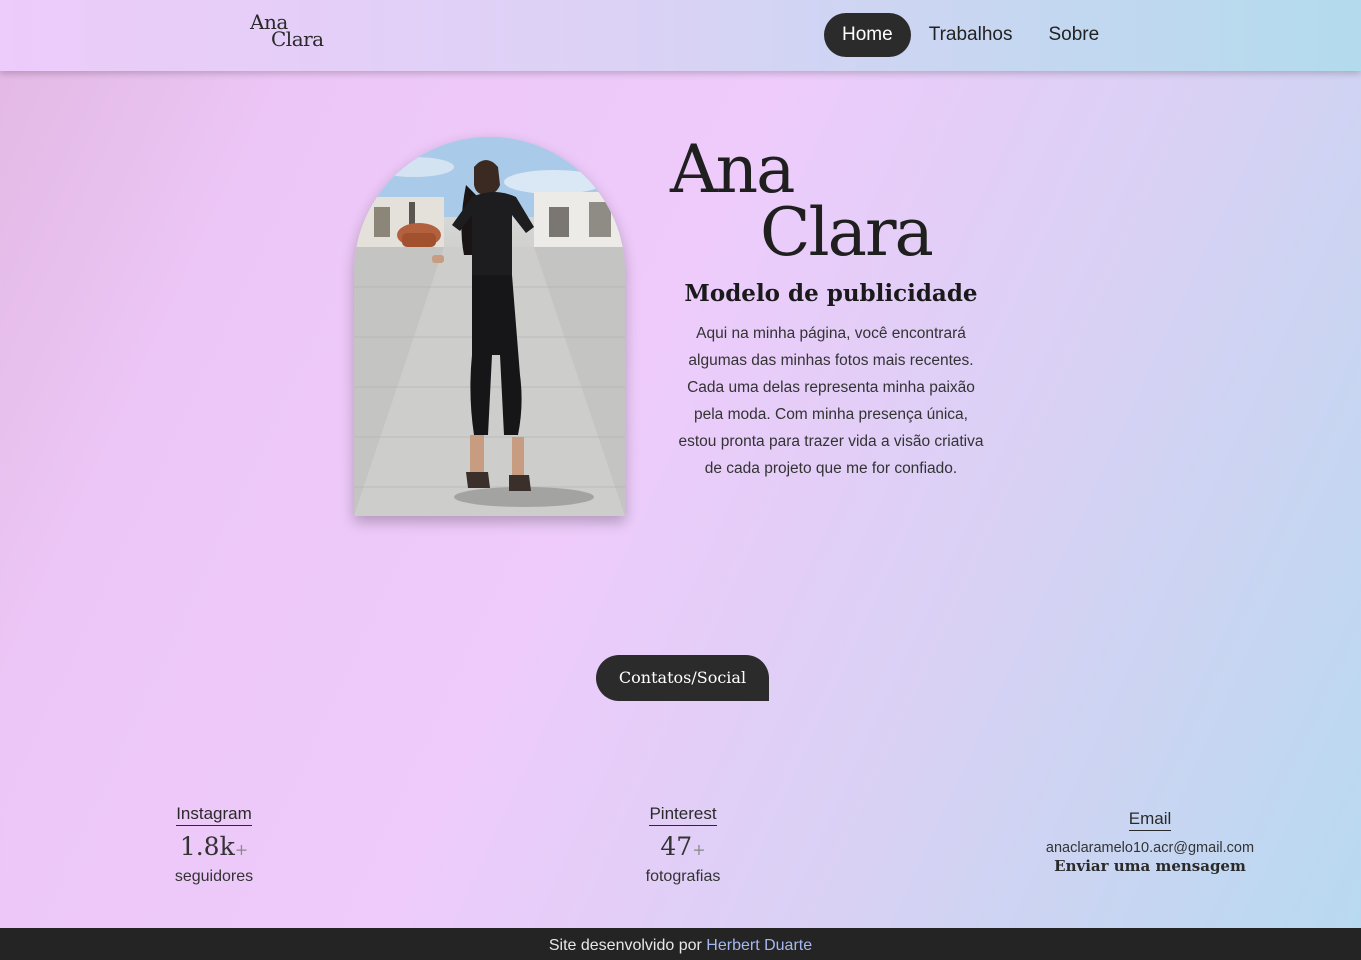 The width and height of the screenshot is (1361, 960). What do you see at coordinates (680, 35) in the screenshot?
I see `site-header: Ana Clara Home Trabalhos Sobre` at bounding box center [680, 35].